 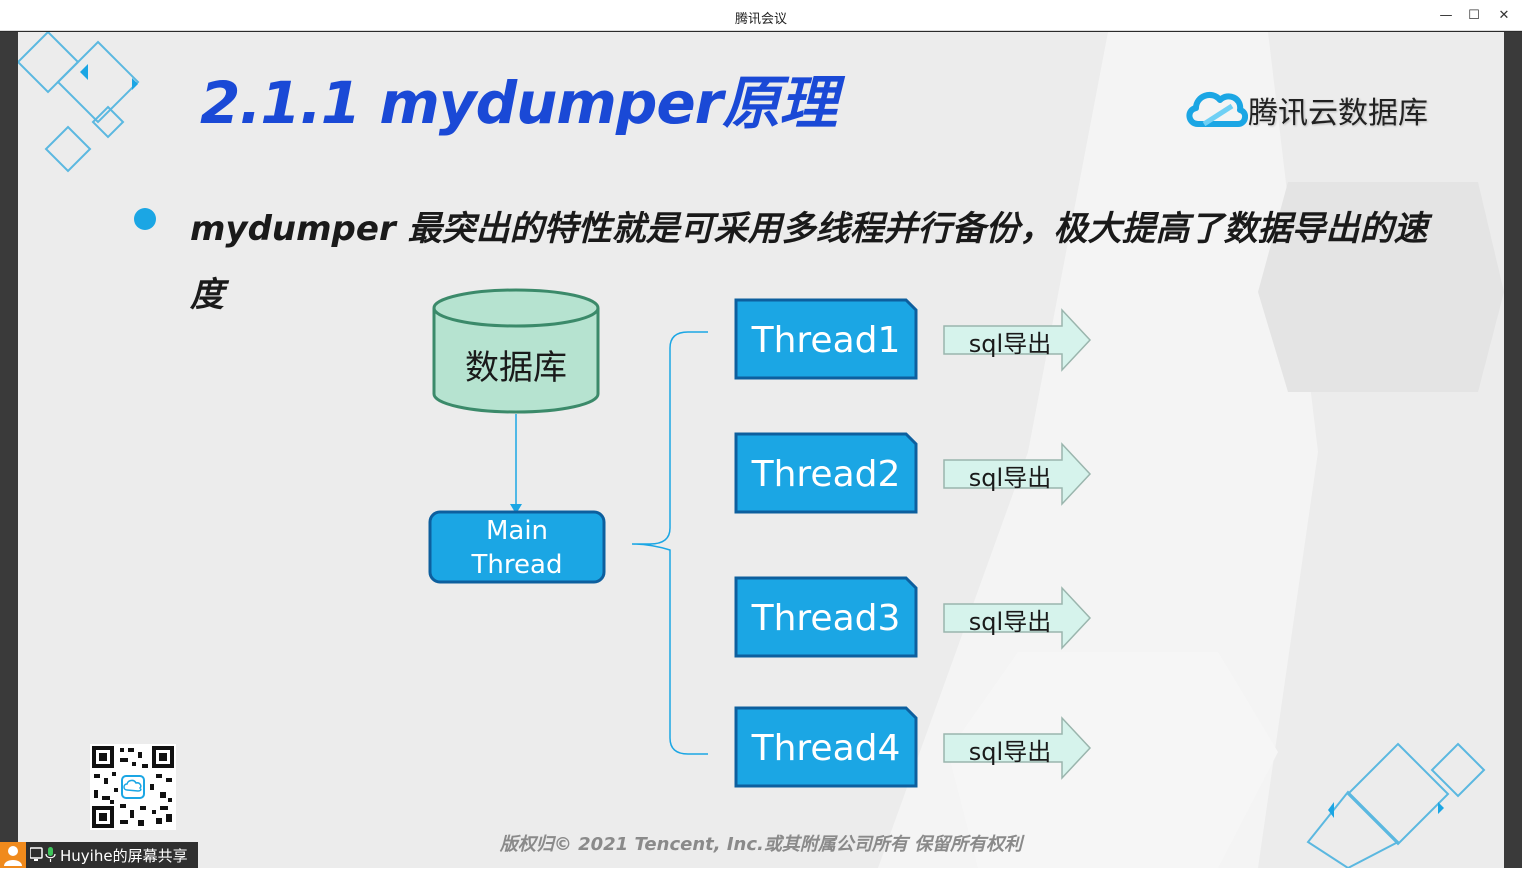 I want to click on qr-code-icon, so click(x=133, y=787).